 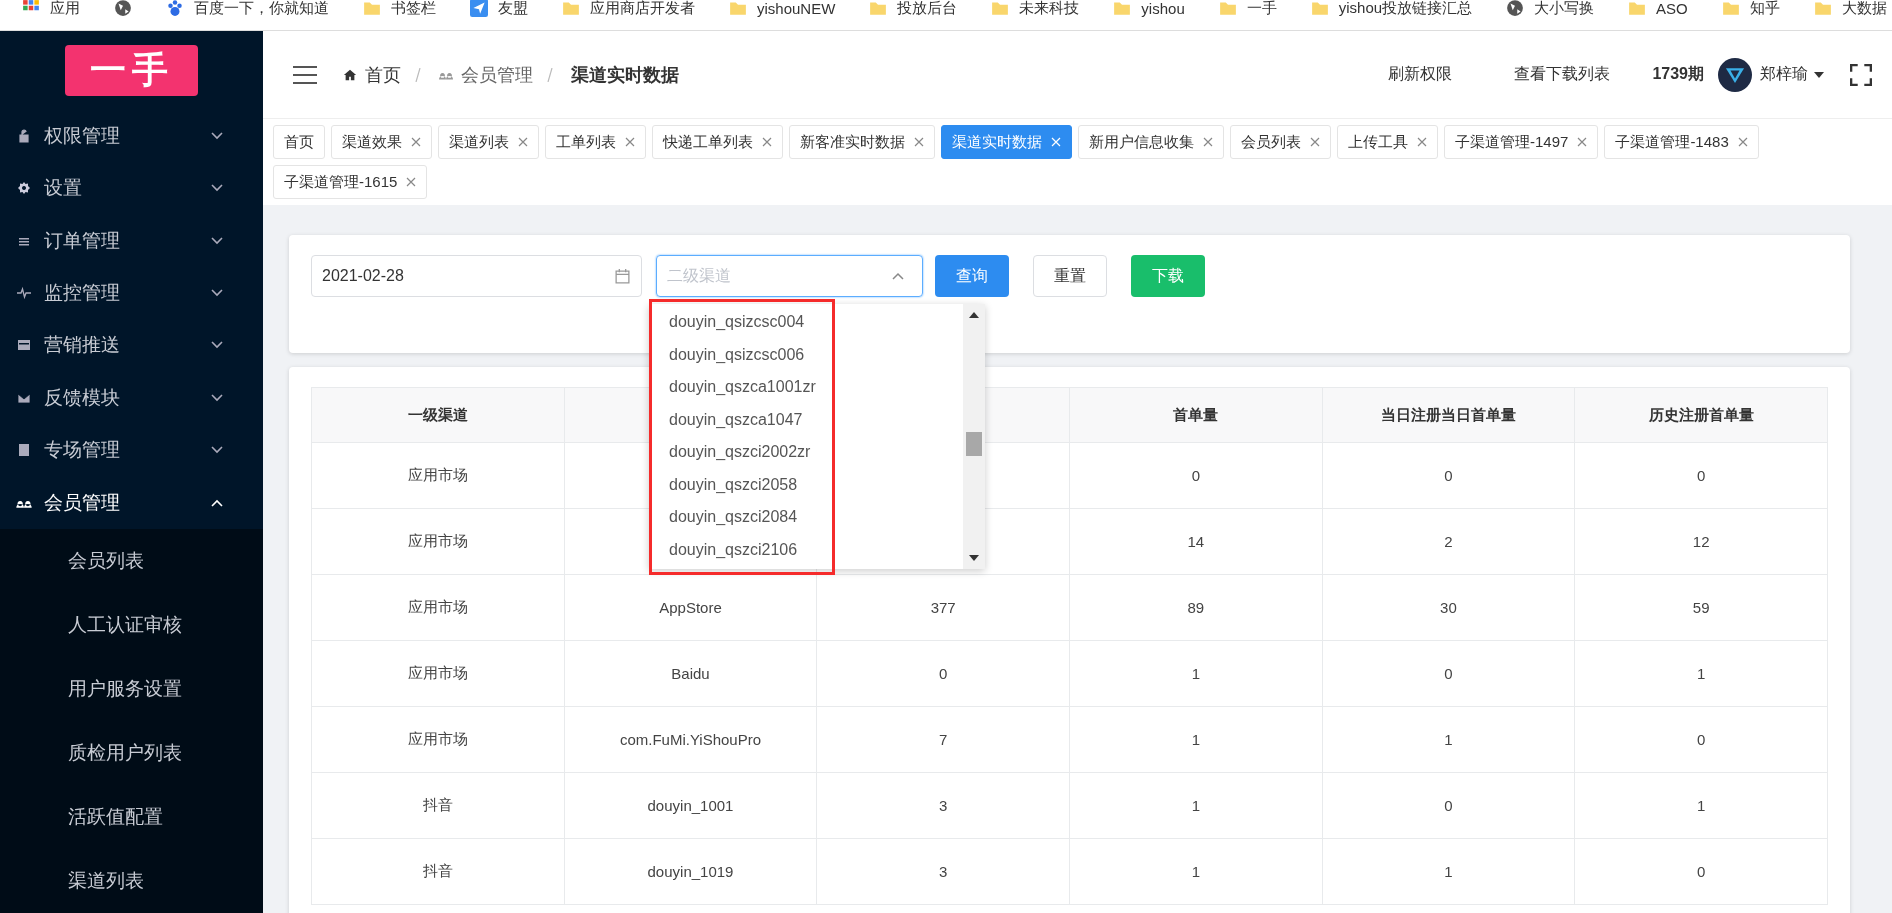 I want to click on home-icon, so click(x=350, y=74).